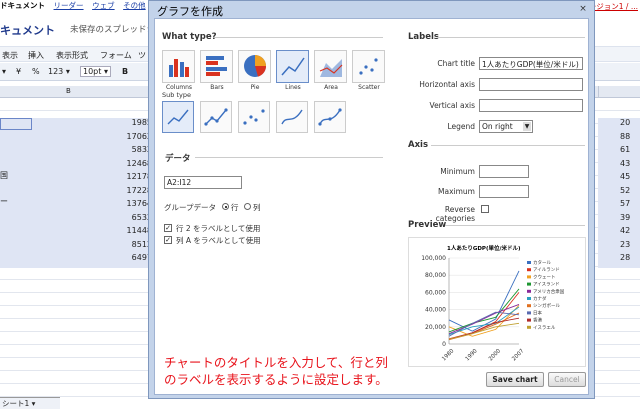 The image size is (640, 409). Describe the element at coordinates (625, 149) in the screenshot. I see `cell-value: 61` at that location.